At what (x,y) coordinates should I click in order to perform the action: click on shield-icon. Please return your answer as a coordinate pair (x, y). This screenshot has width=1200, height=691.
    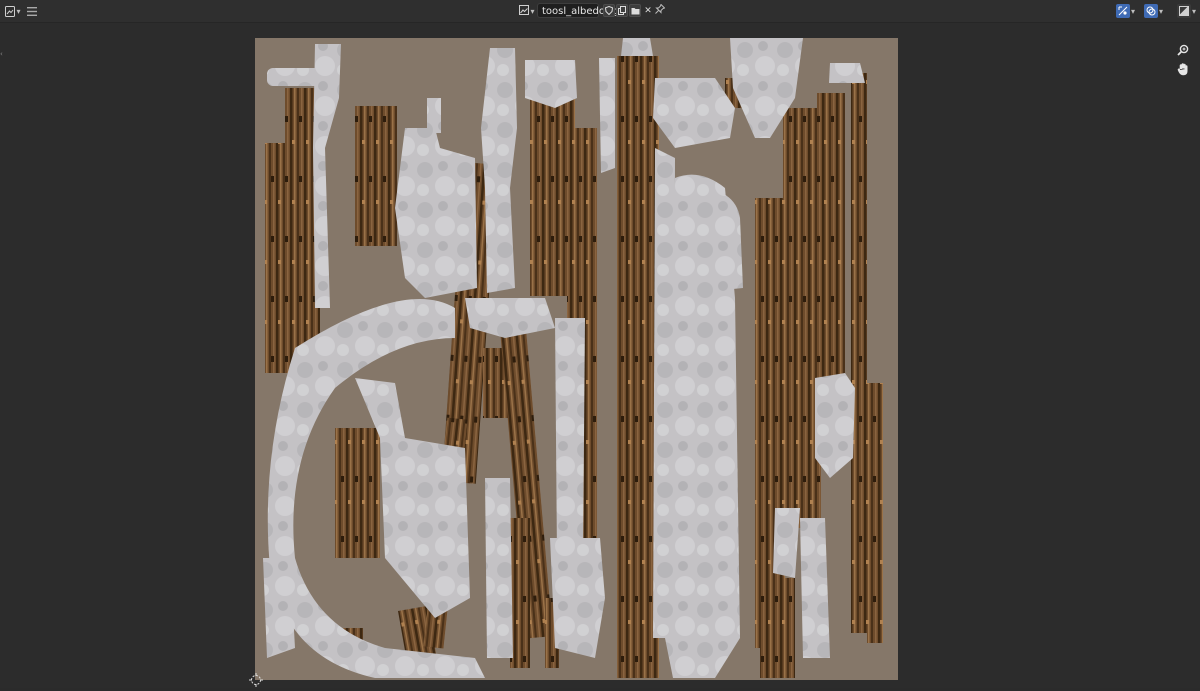
    Looking at the image, I should click on (609, 10).